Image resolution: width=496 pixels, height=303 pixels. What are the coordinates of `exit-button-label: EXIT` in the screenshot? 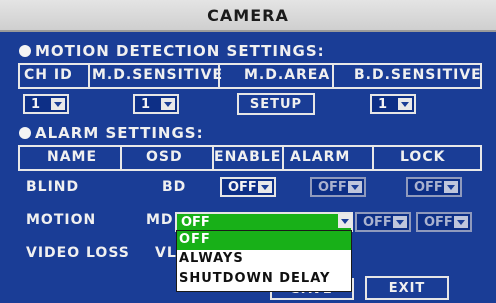 It's located at (407, 288).